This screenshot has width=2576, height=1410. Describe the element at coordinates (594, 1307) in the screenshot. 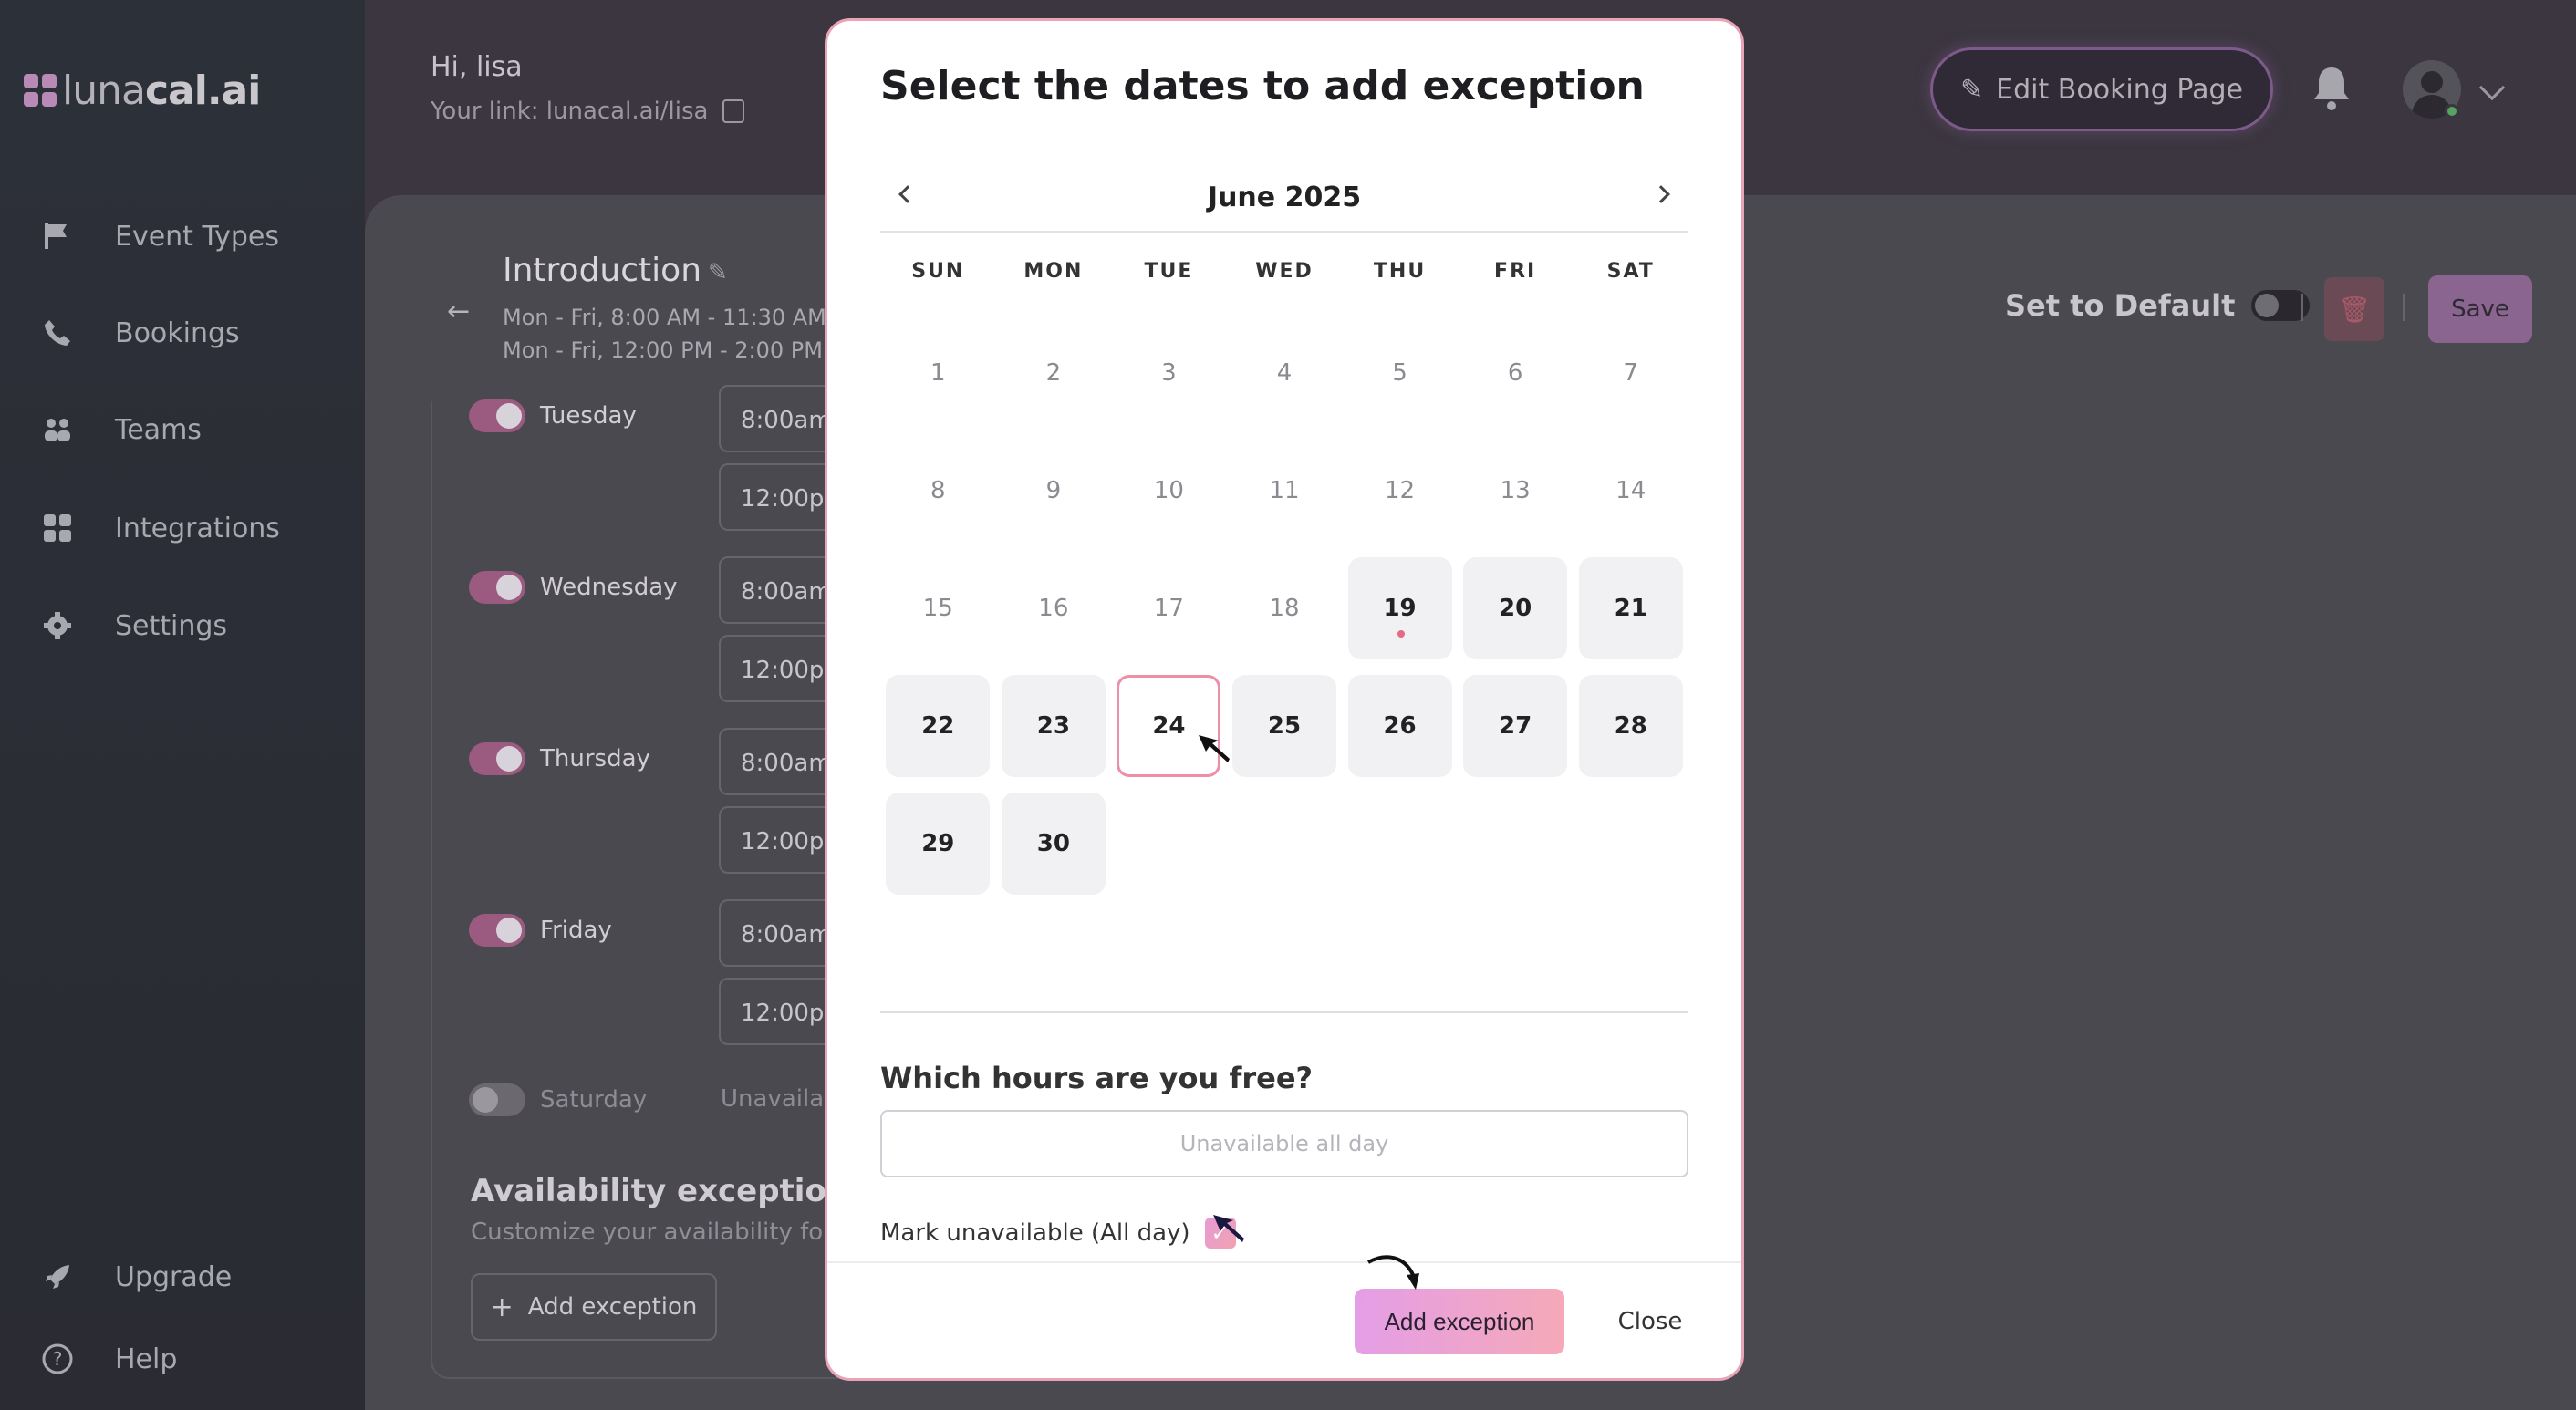

I see `add-exception-open-button: + Add exception` at that location.